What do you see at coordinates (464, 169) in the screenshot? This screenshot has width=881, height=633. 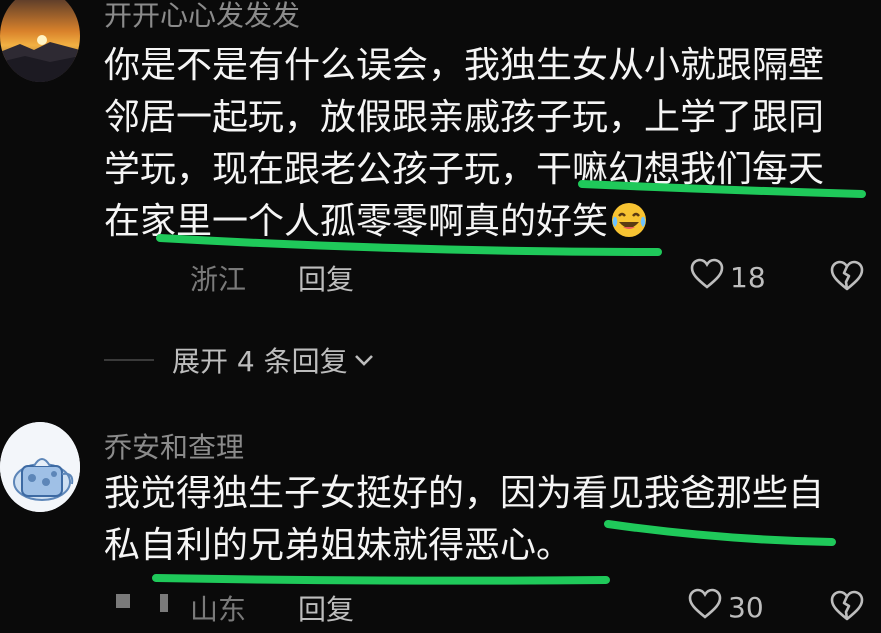 I see `comment-line: 学玩，现在跟老公孩子玩，干嘛幻想我们每天` at bounding box center [464, 169].